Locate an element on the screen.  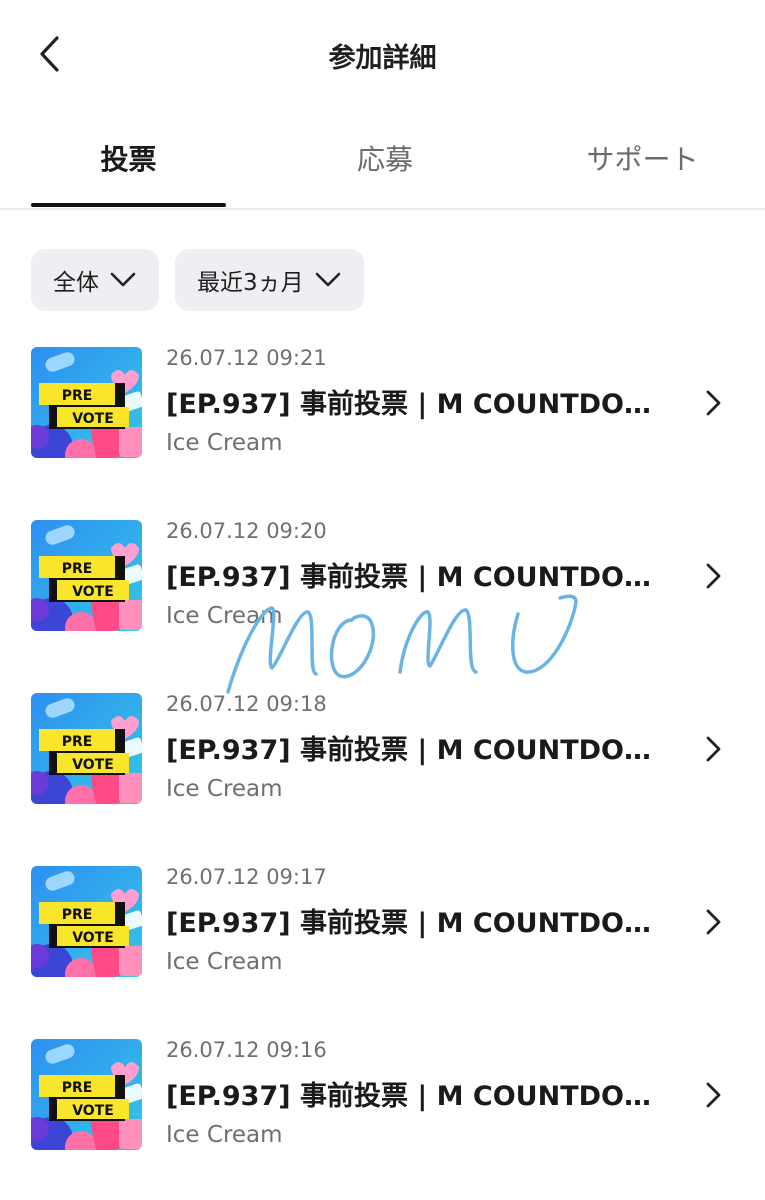
tab-bar: 投票 応募 サポート is located at coordinates (382, 164).